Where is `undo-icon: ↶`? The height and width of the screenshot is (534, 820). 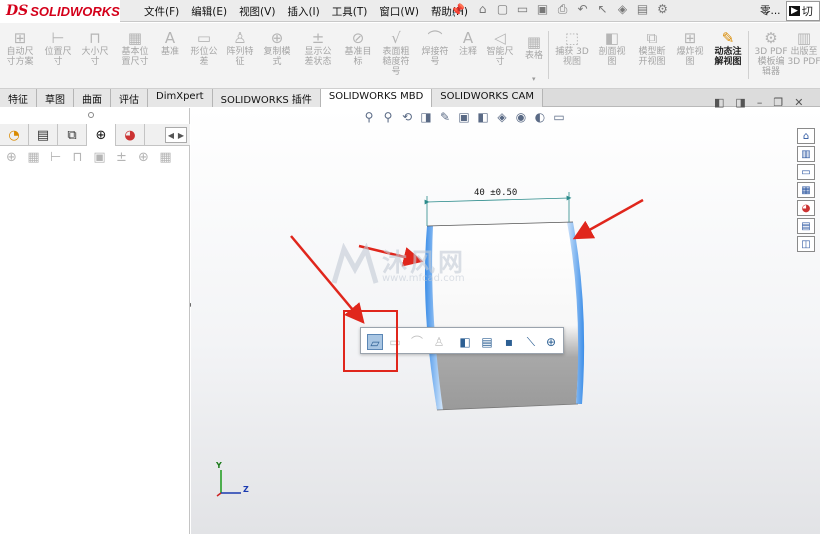
undo-icon: ↶ is located at coordinates (582, 9).